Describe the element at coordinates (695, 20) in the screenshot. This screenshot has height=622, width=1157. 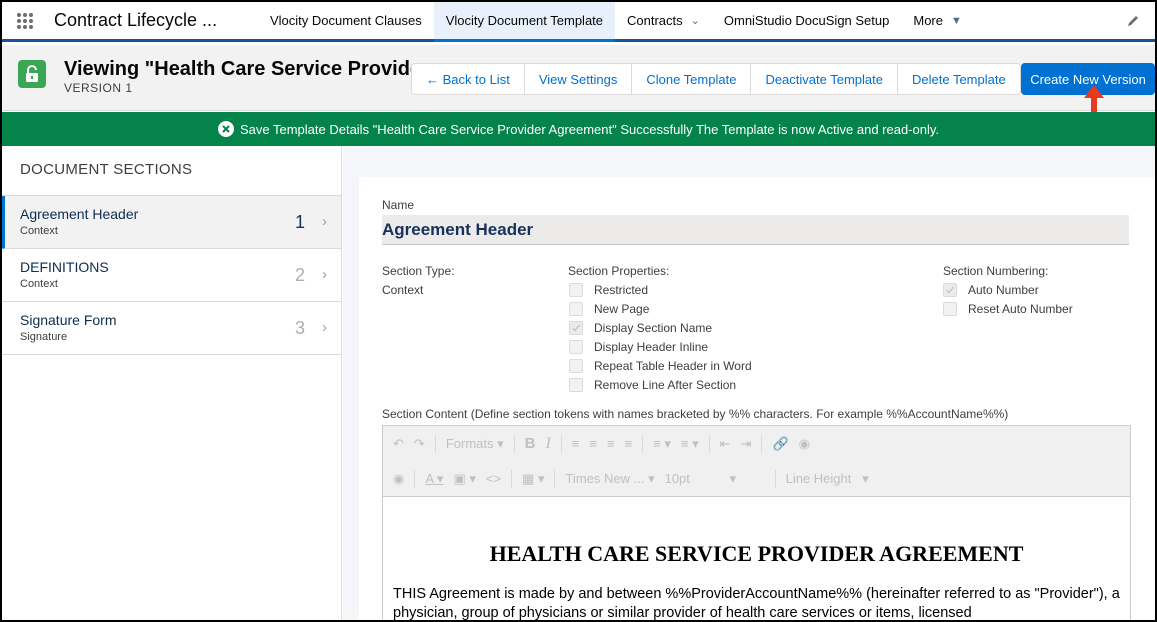
I see `chevron-down-icon: ⌄` at that location.